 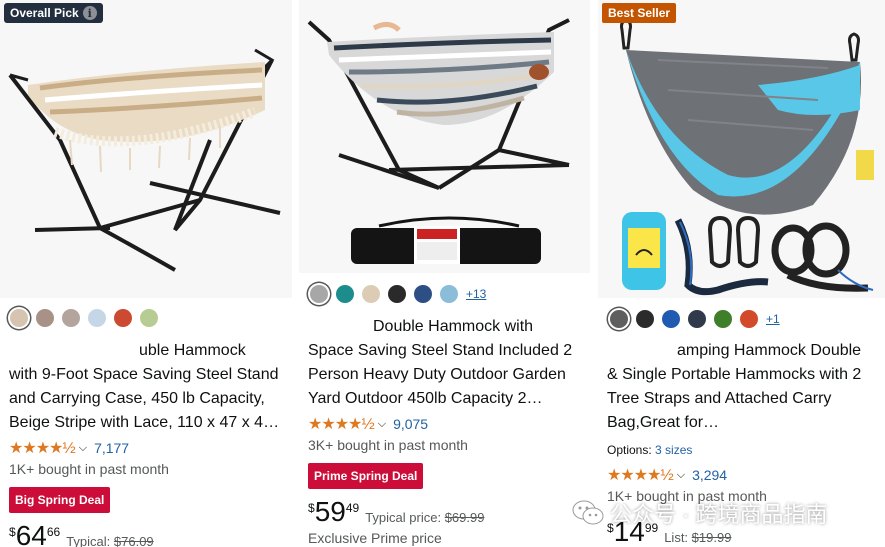 What do you see at coordinates (744, 399) in the screenshot?
I see `title-line: Tree Straps and Attached Carry` at bounding box center [744, 399].